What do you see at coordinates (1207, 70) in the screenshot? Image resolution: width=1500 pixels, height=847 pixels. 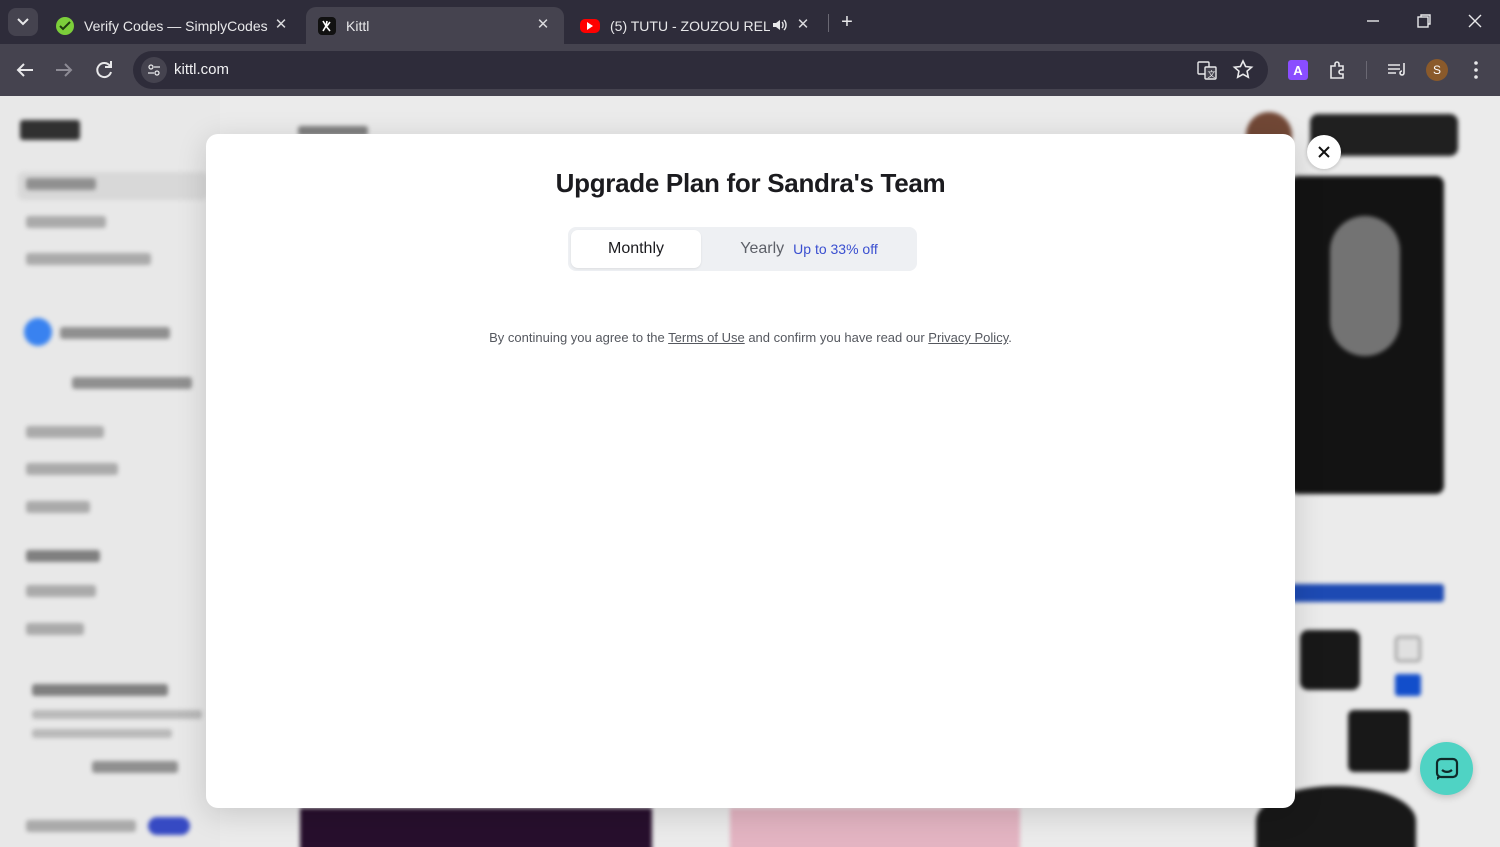 I see `translate-icon: 文` at bounding box center [1207, 70].